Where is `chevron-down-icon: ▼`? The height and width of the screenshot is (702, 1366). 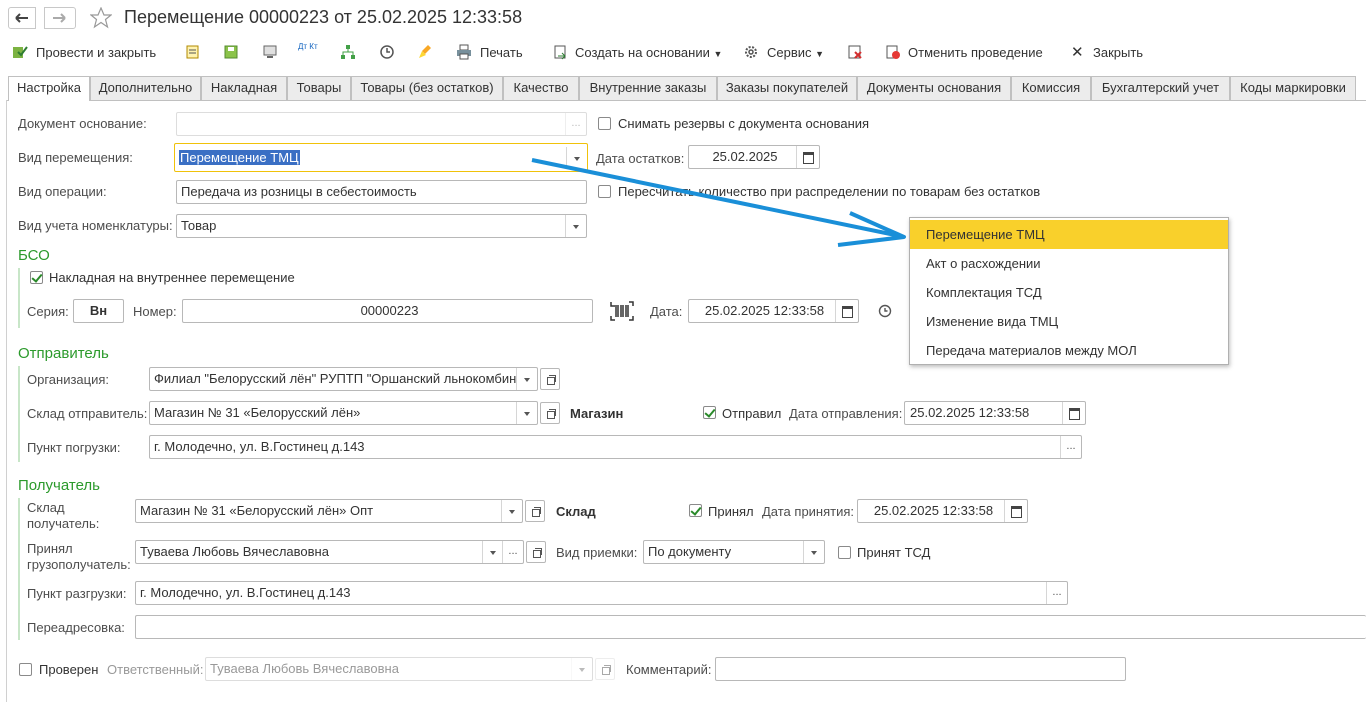 chevron-down-icon: ▼ is located at coordinates (820, 54).